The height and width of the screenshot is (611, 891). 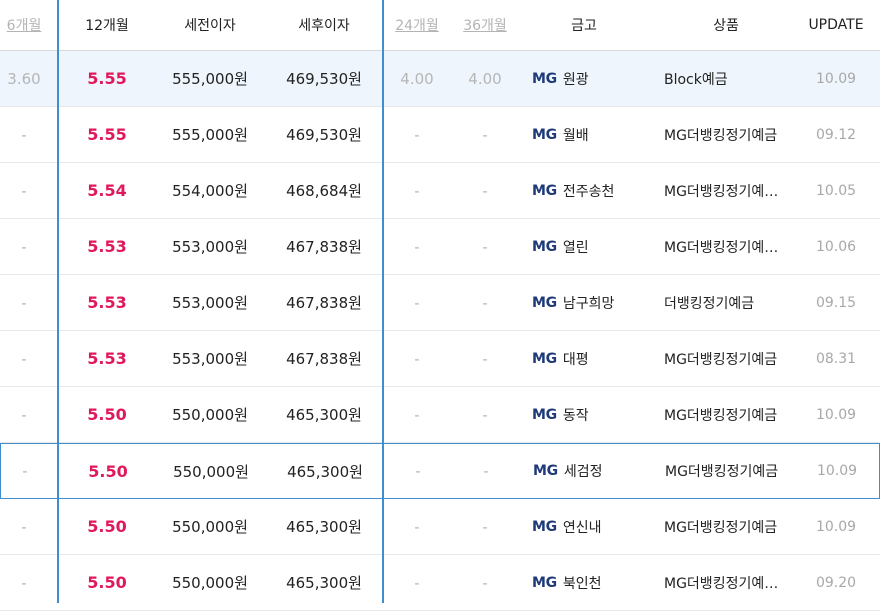 What do you see at coordinates (58, 301) in the screenshot?
I see `selected-column-left-border` at bounding box center [58, 301].